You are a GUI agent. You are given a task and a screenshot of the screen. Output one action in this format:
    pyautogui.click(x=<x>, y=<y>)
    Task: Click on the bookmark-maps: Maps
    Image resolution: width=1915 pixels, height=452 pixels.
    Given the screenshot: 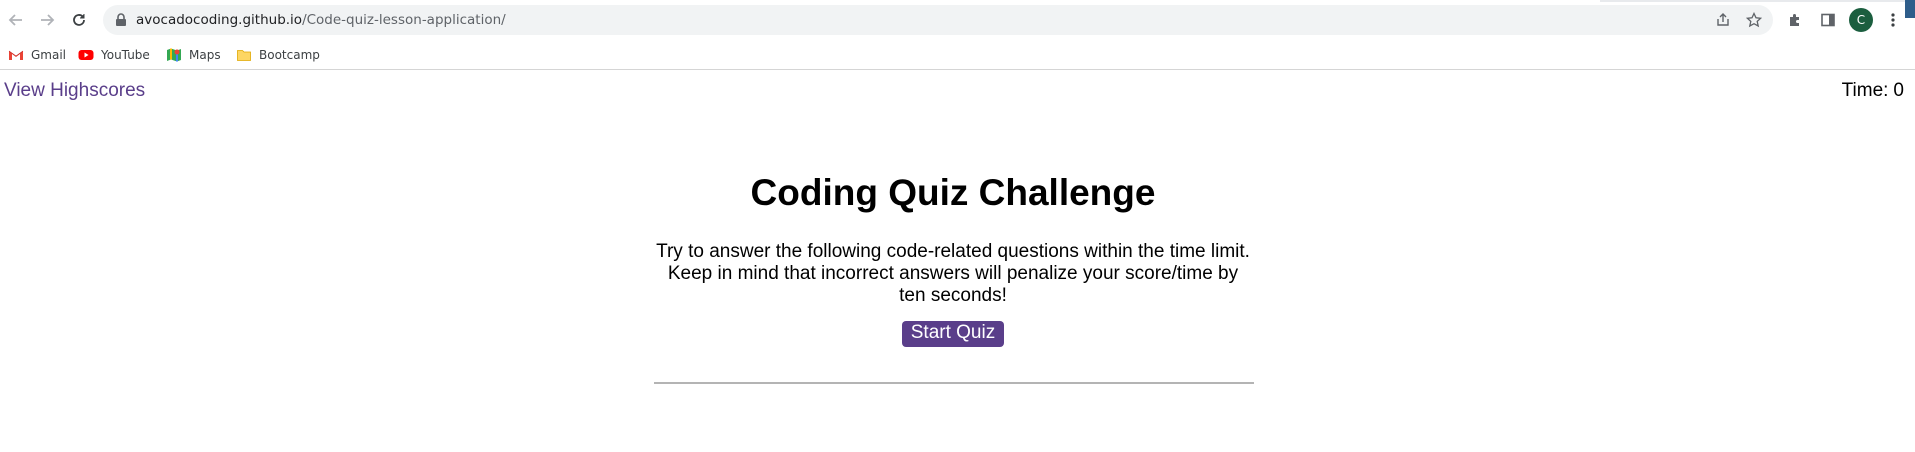 What is the action you would take?
    pyautogui.click(x=193, y=55)
    